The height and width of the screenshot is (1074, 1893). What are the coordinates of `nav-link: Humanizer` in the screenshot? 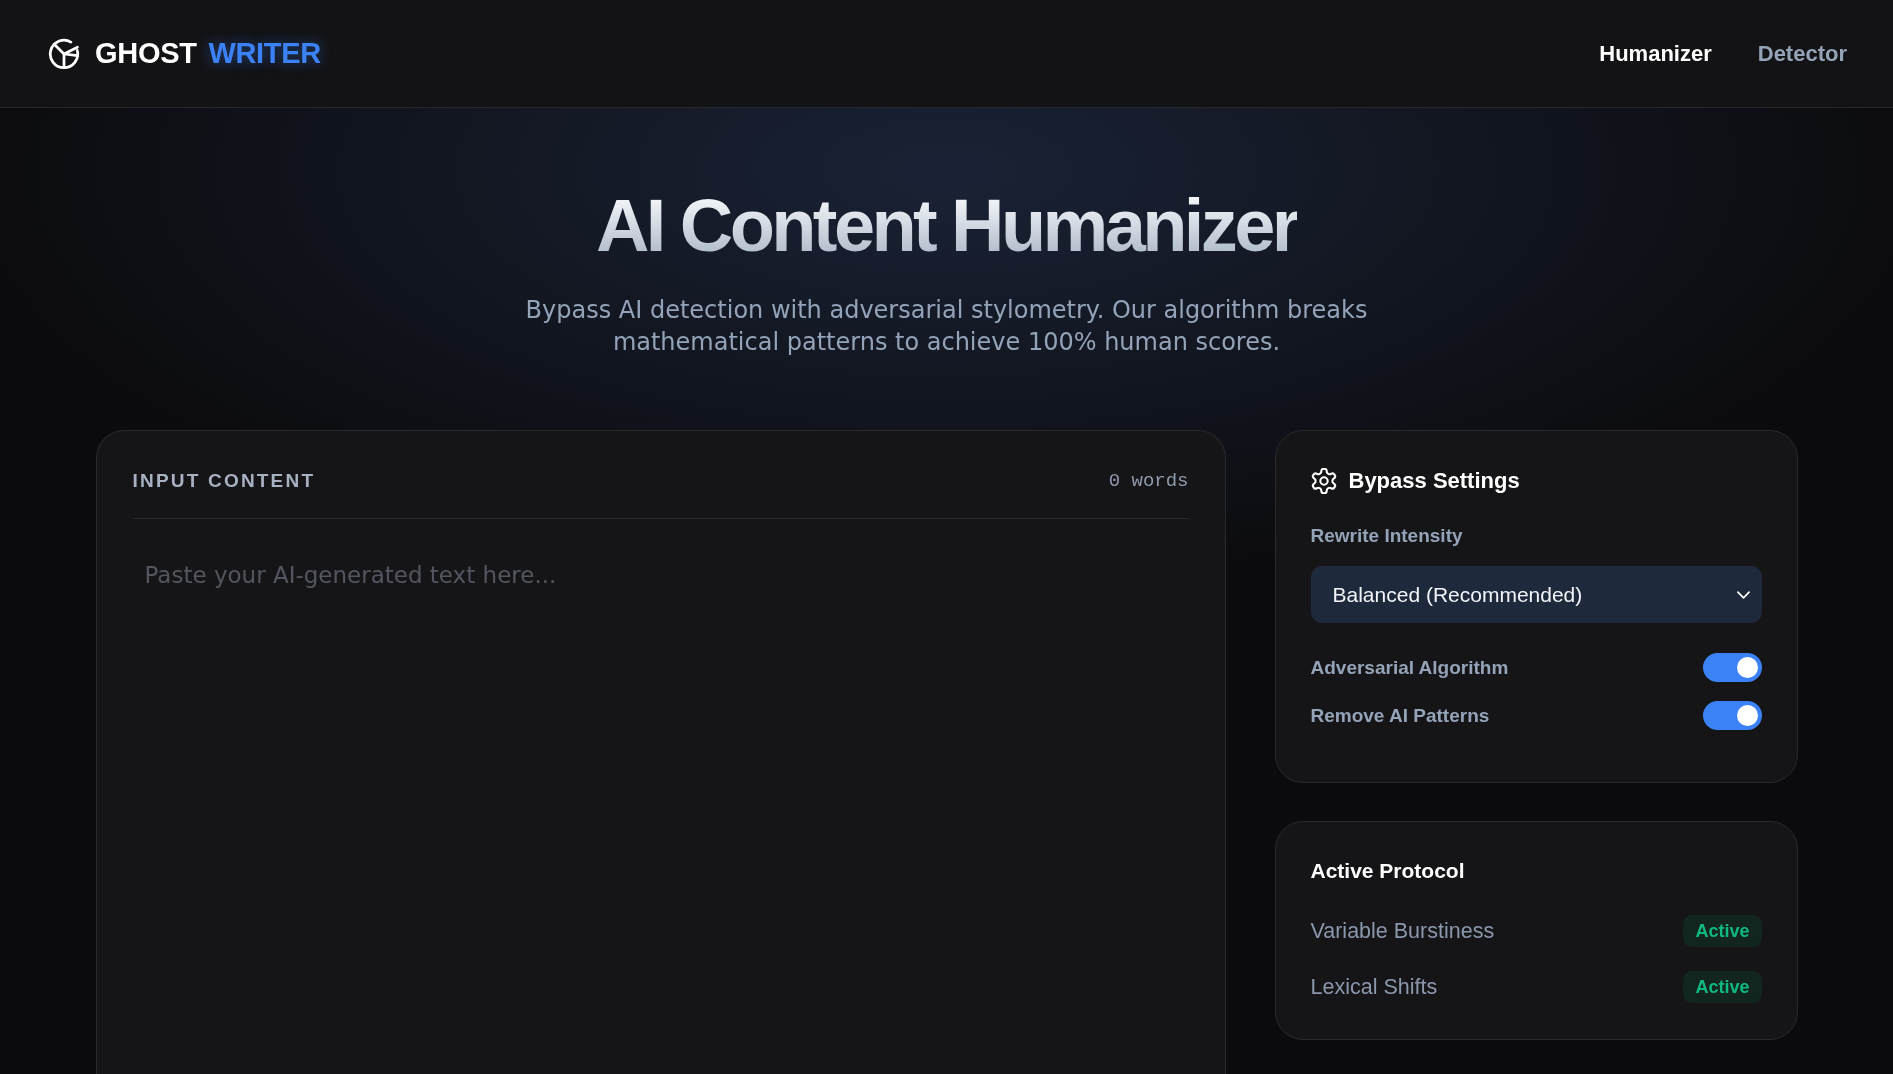 It's located at (1655, 53).